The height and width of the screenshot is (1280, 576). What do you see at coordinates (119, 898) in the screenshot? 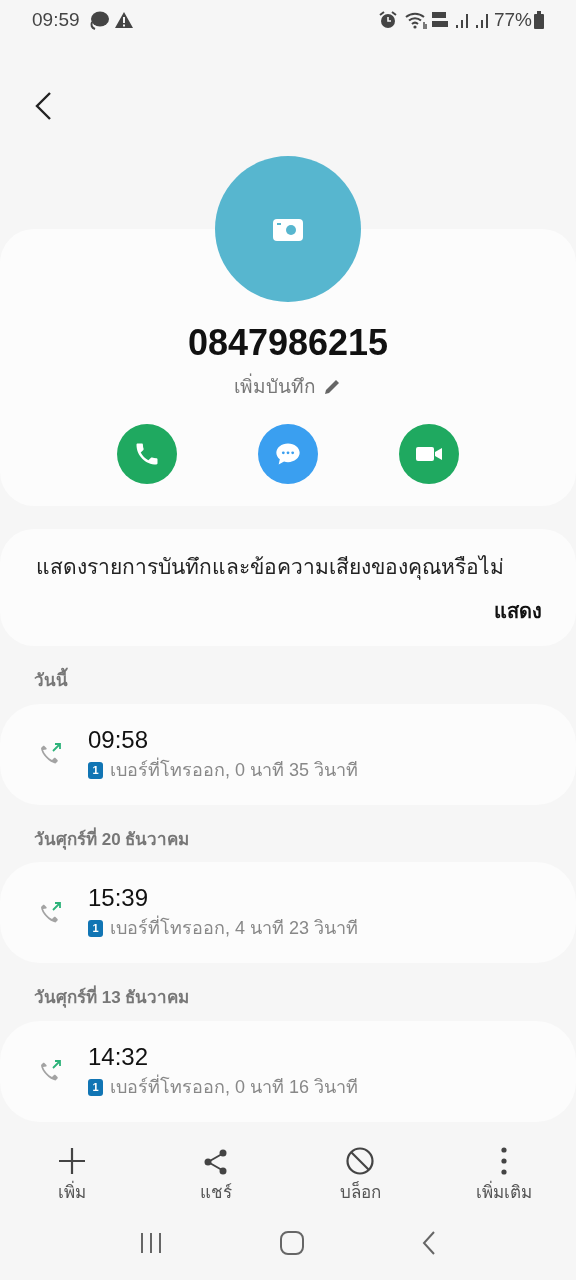
I see `call-time: 15:39` at bounding box center [119, 898].